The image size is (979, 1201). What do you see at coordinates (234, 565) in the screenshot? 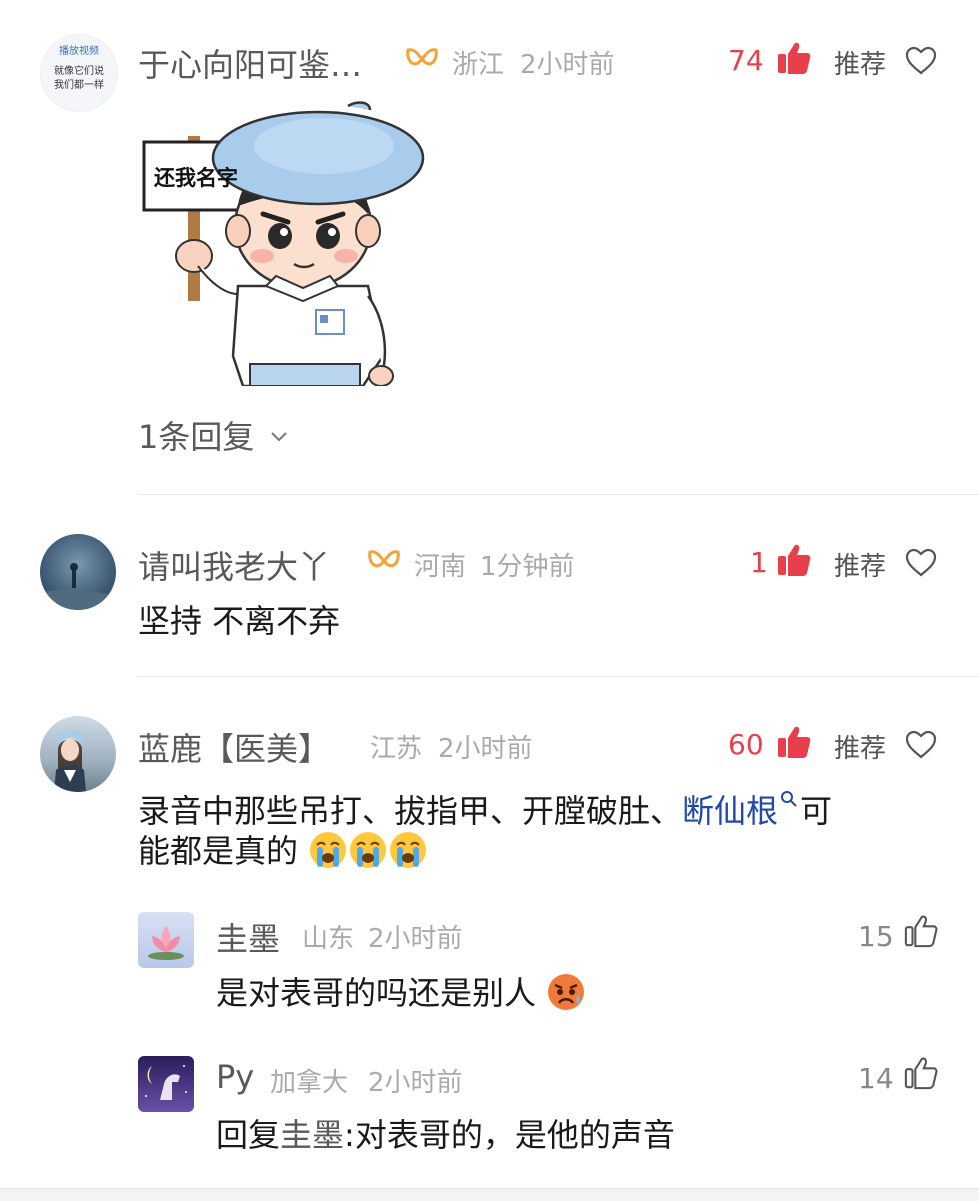
I see `comment-author: 请叫我老大丫` at bounding box center [234, 565].